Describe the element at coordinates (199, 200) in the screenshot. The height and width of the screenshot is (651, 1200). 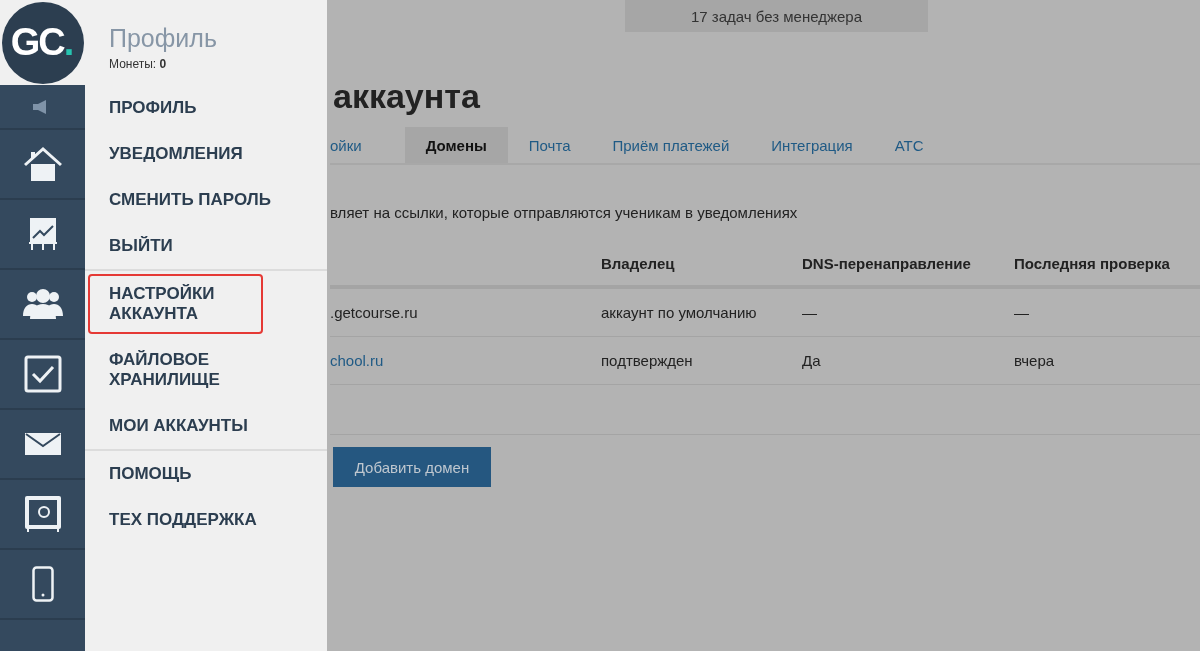
I see `menu-item: СМЕНИТЬ ПАРОЛЬ` at that location.